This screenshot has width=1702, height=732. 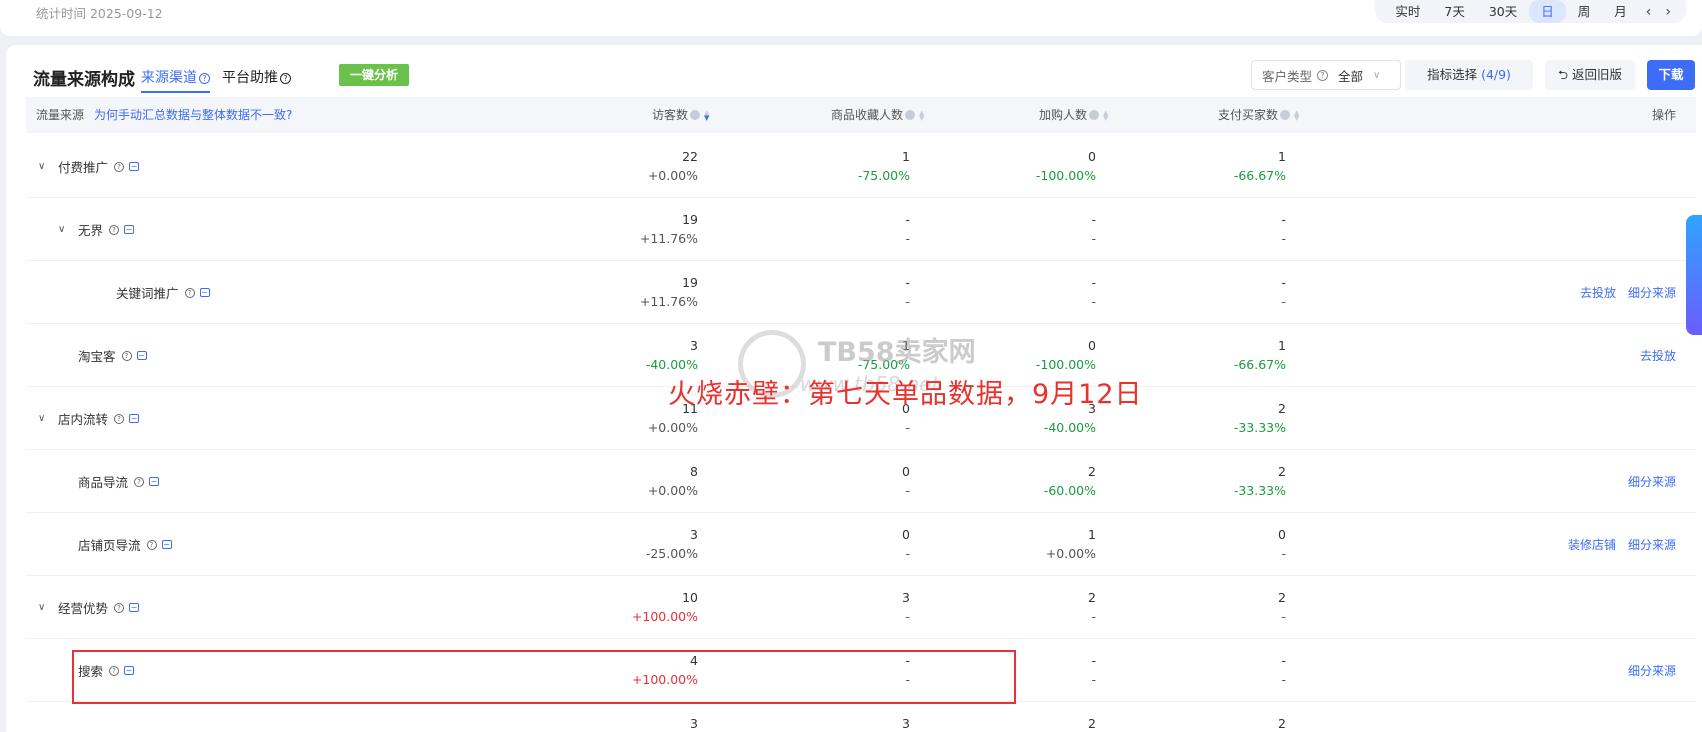 What do you see at coordinates (1454, 11) in the screenshot?
I see `period-7d: 7天` at bounding box center [1454, 11].